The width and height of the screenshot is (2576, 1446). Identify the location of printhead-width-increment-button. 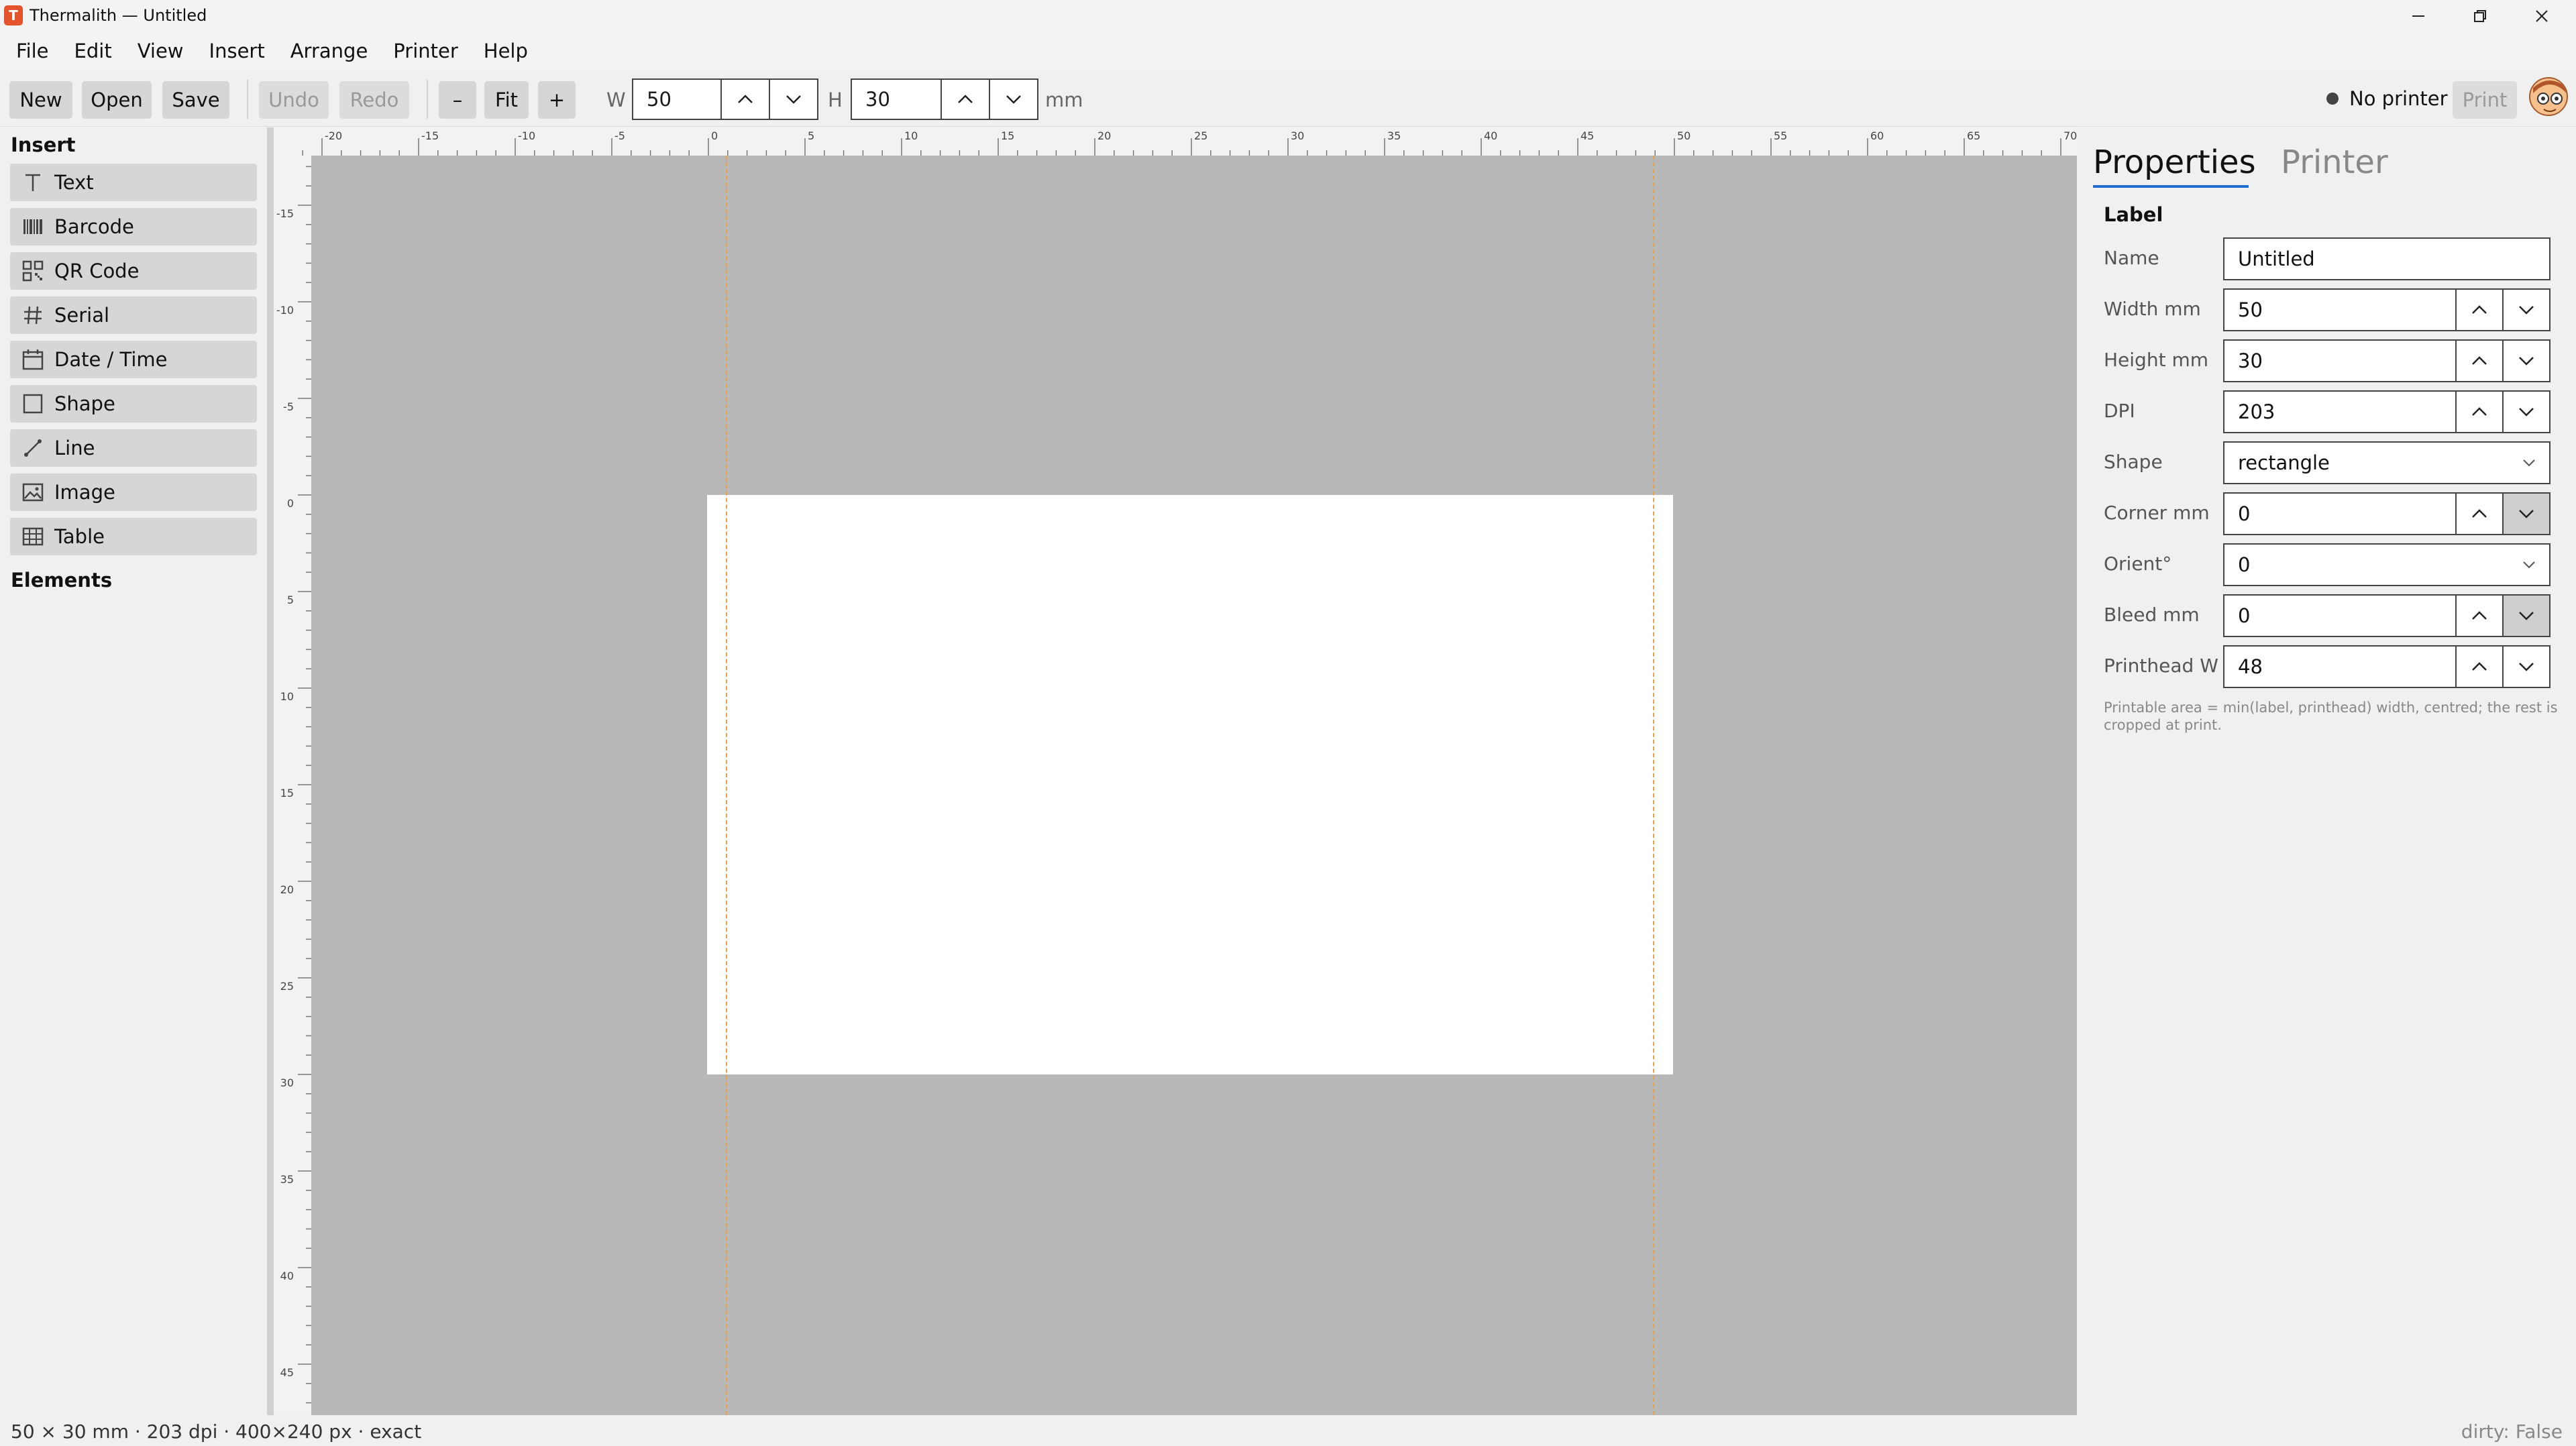
(2478, 667).